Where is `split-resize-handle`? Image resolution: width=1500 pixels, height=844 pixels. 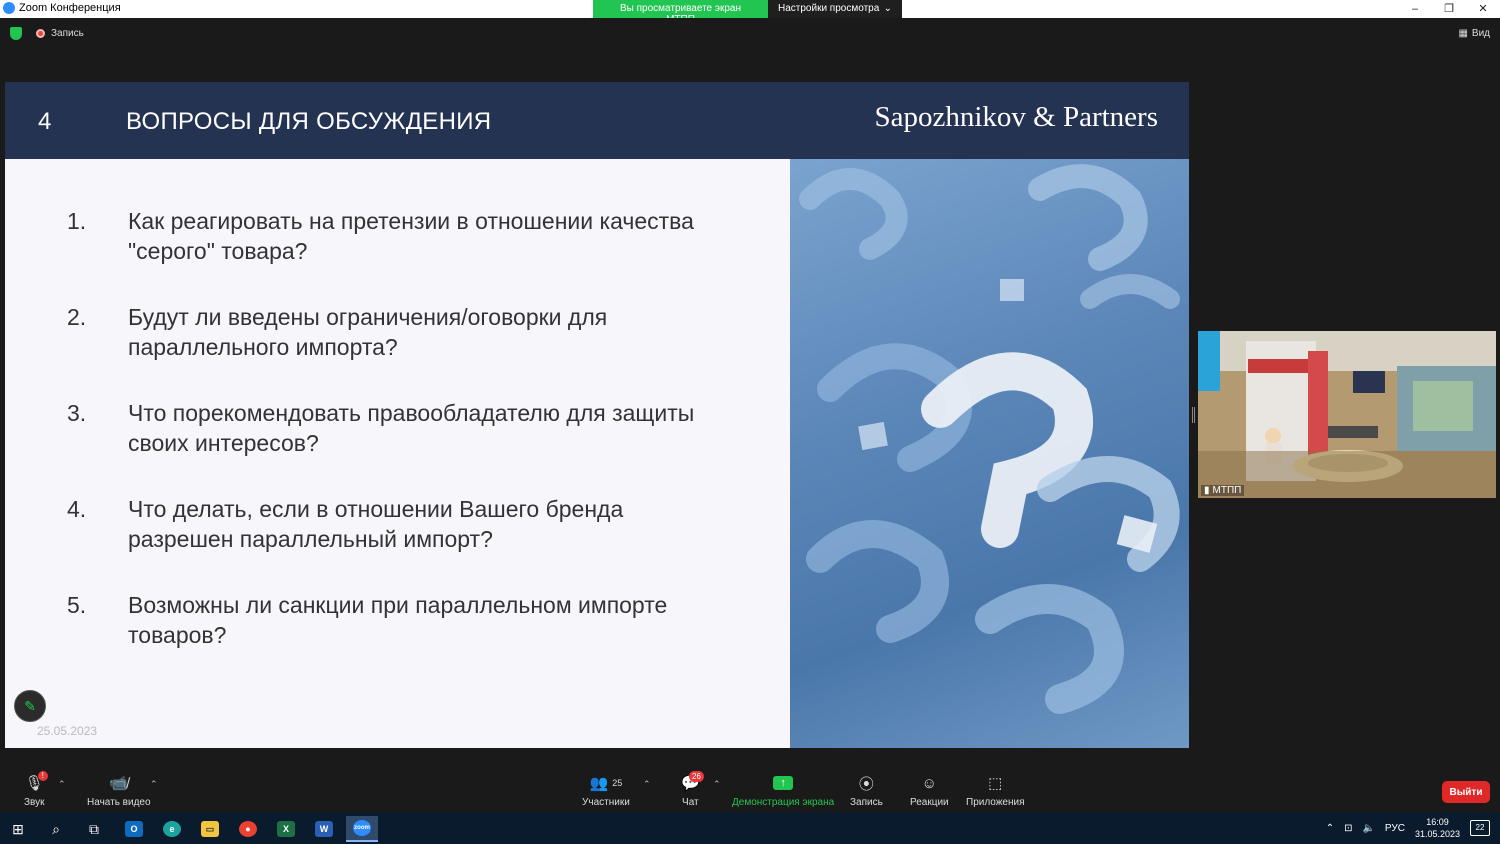 split-resize-handle is located at coordinates (1193, 415).